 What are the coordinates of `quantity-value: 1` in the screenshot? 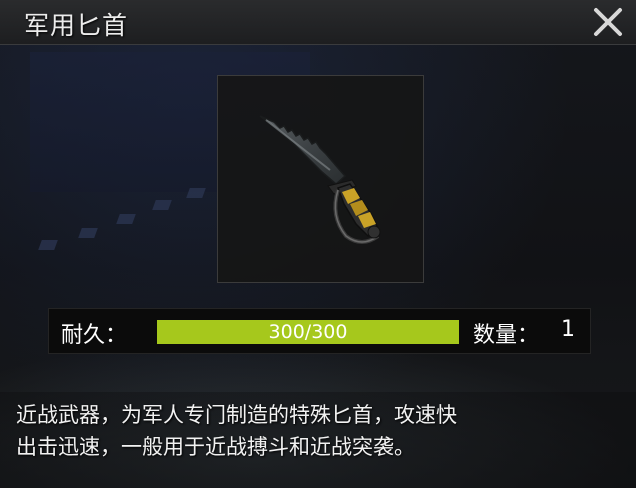 It's located at (568, 329).